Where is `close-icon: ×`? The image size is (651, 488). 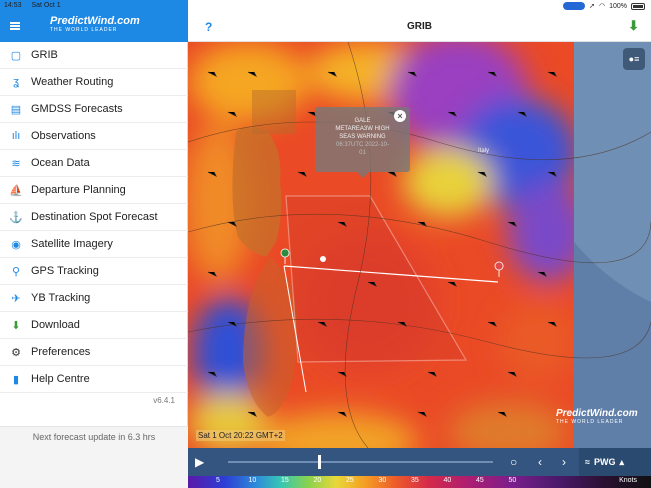 close-icon: × is located at coordinates (400, 116).